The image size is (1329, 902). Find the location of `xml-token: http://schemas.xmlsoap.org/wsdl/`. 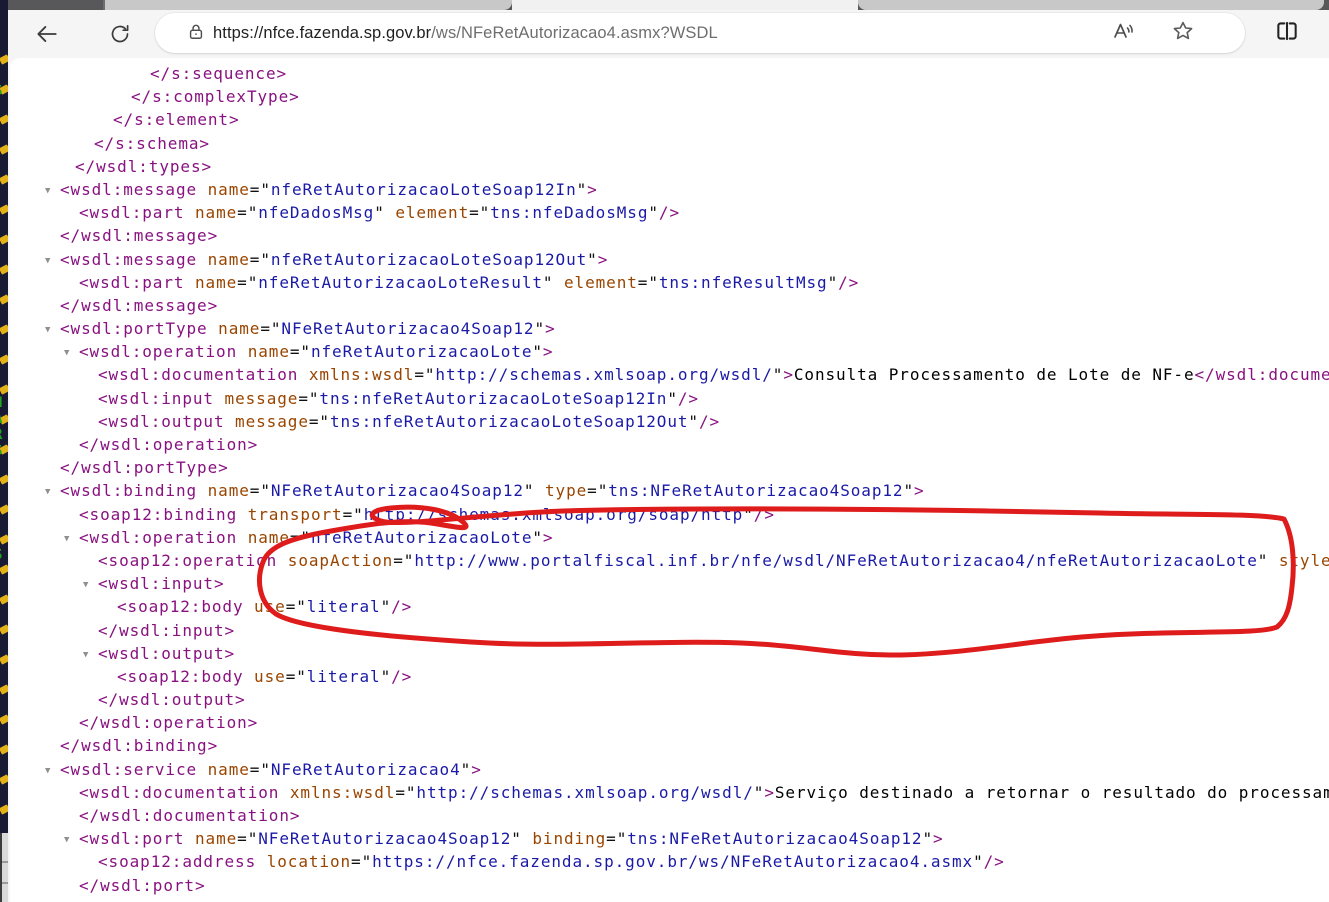

xml-token: http://schemas.xmlsoap.org/wsdl/ is located at coordinates (585, 792).